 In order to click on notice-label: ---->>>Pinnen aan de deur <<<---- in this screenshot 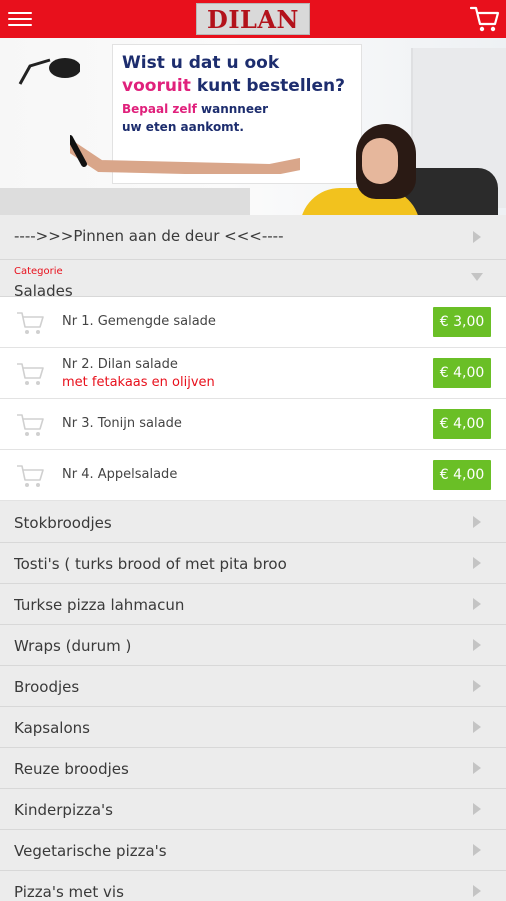, I will do `click(149, 236)`.